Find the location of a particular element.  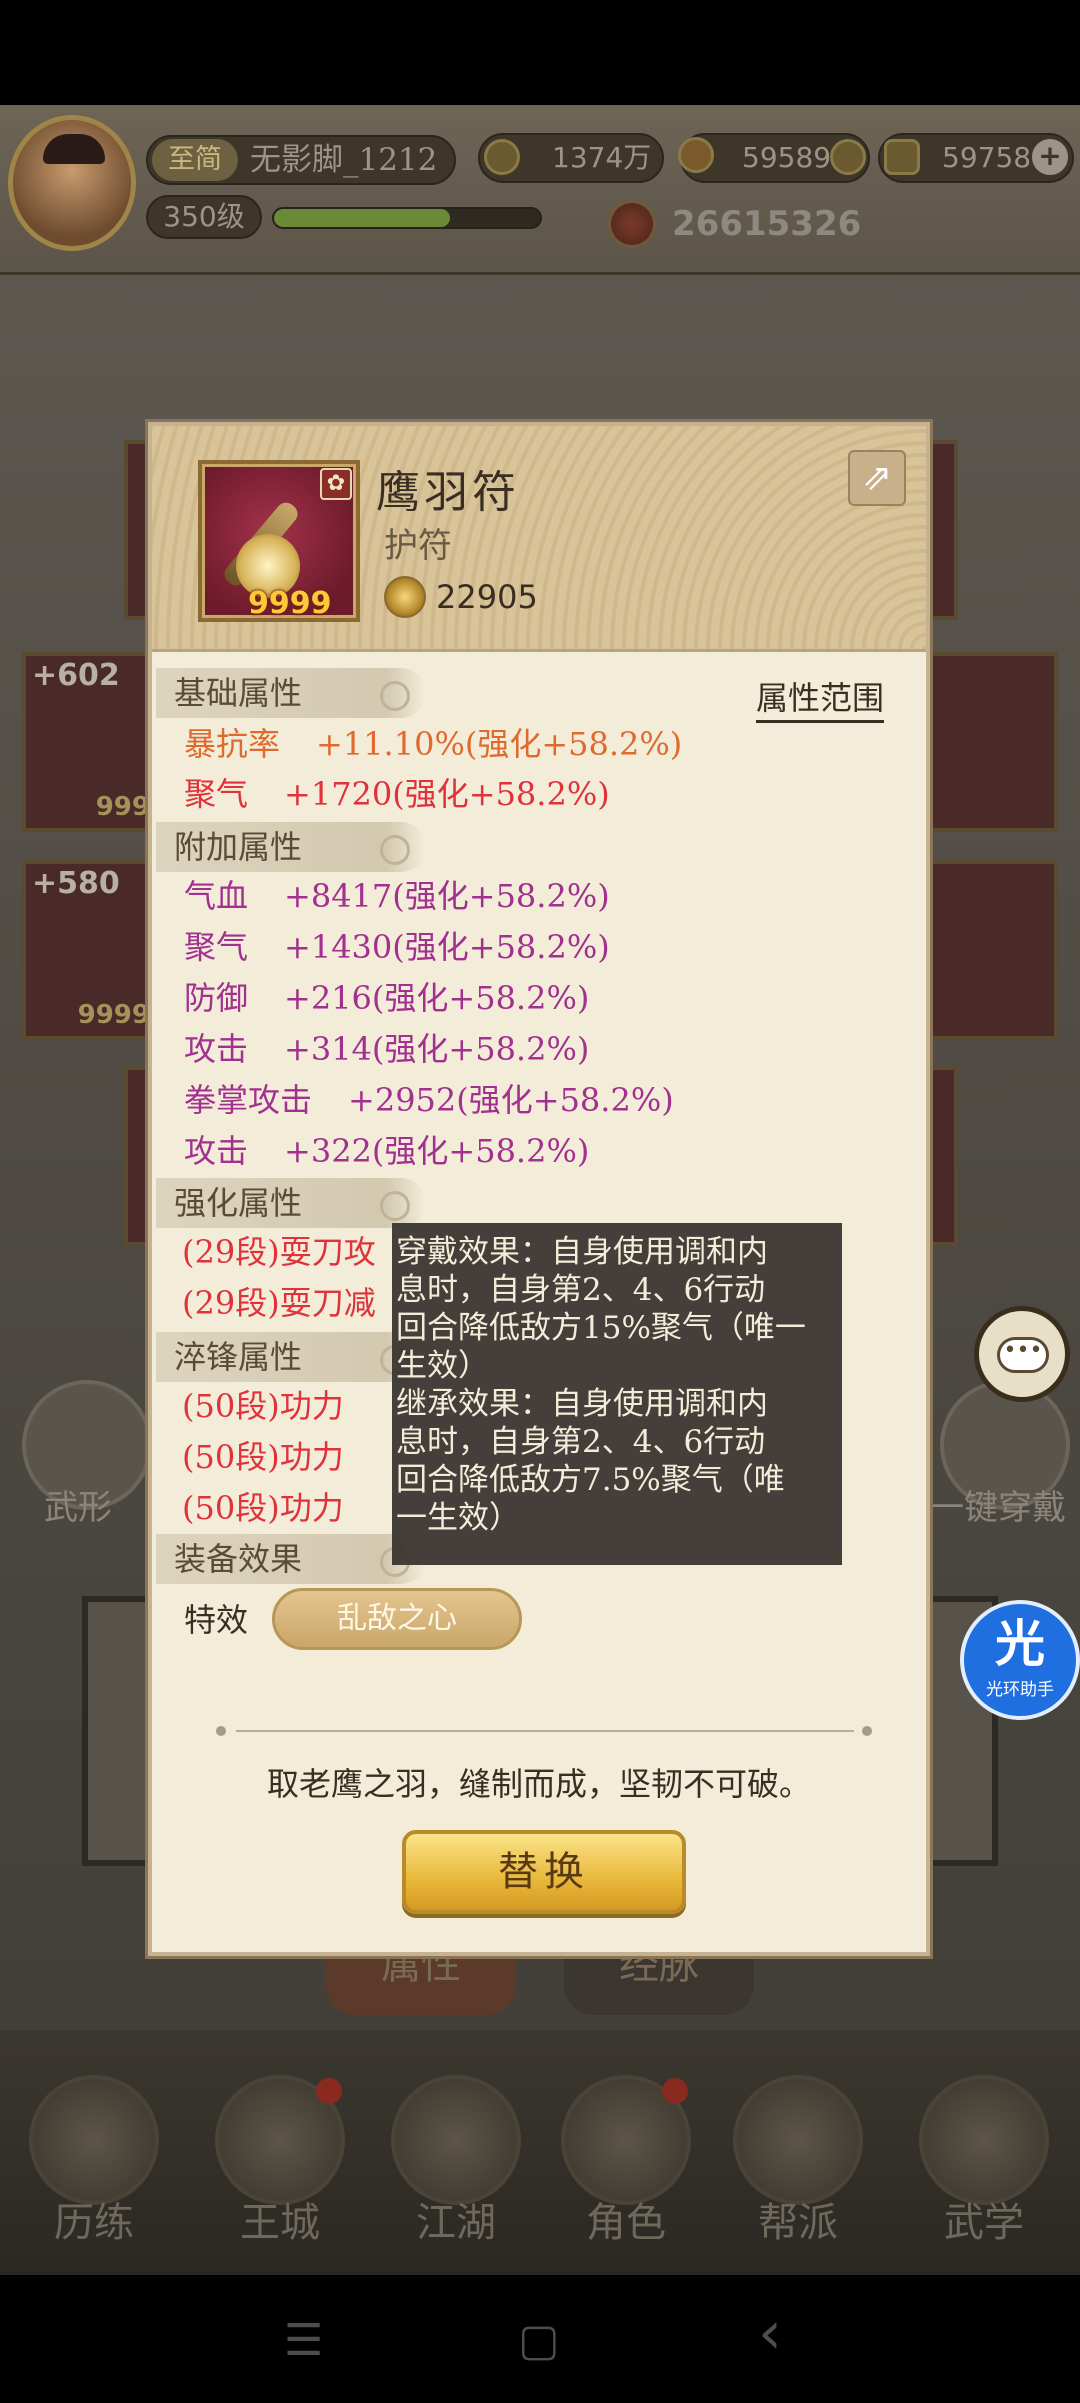

stat-value: +322(强化+58.2%) is located at coordinates (437, 1151).